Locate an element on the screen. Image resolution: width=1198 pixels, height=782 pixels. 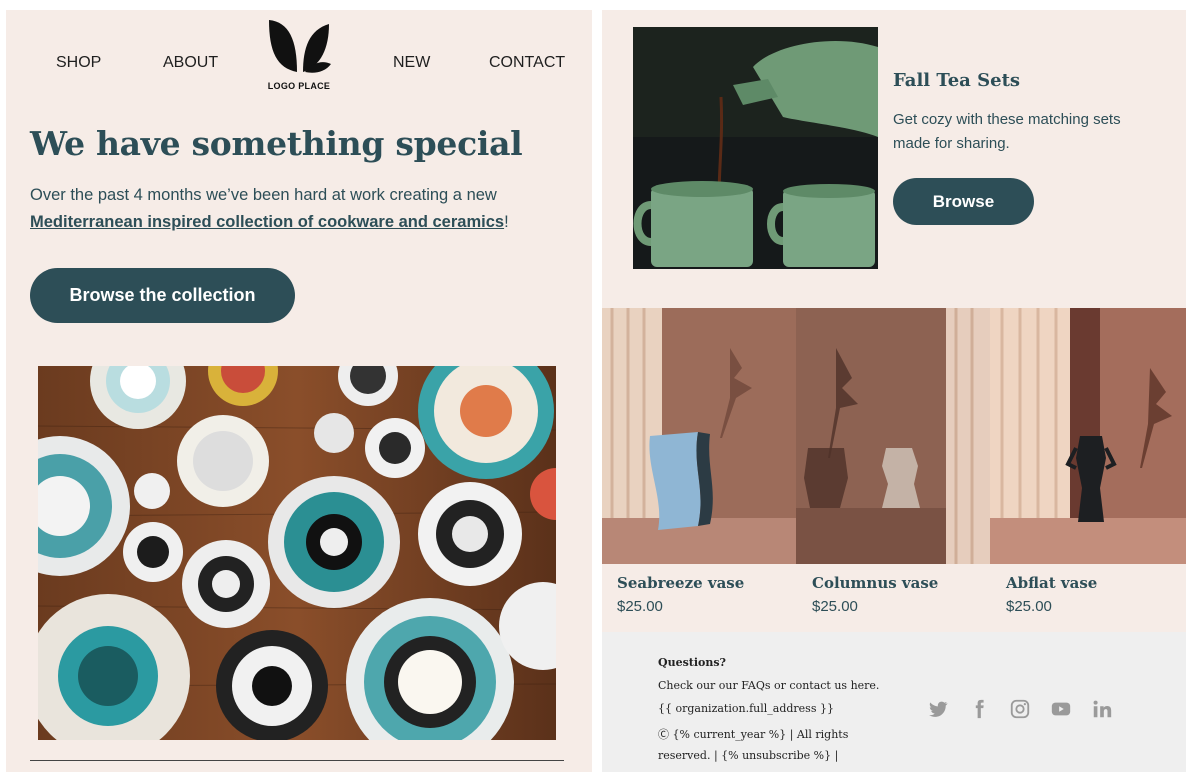
footer-faq-line: Check our our FAQs or contact us here. is located at coordinates (768, 685).